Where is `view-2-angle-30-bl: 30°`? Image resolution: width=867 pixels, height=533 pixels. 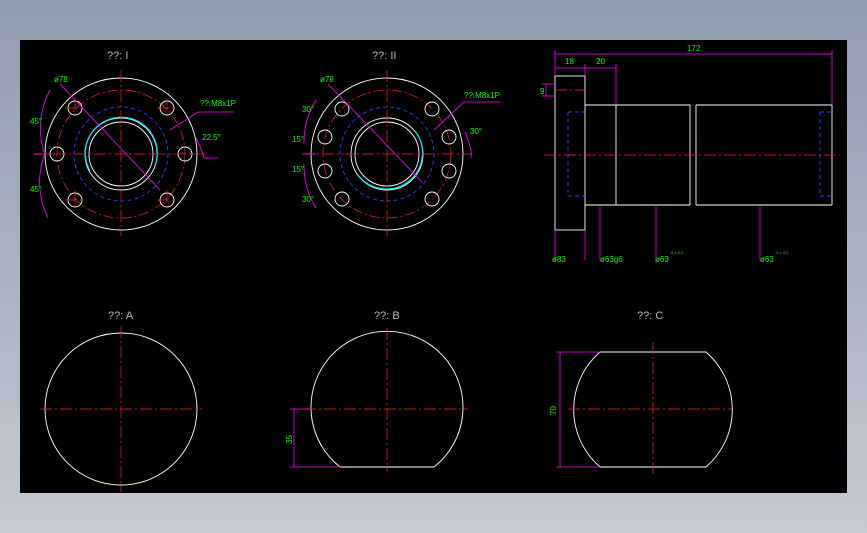
view-2-angle-30-bl: 30° is located at coordinates (308, 199).